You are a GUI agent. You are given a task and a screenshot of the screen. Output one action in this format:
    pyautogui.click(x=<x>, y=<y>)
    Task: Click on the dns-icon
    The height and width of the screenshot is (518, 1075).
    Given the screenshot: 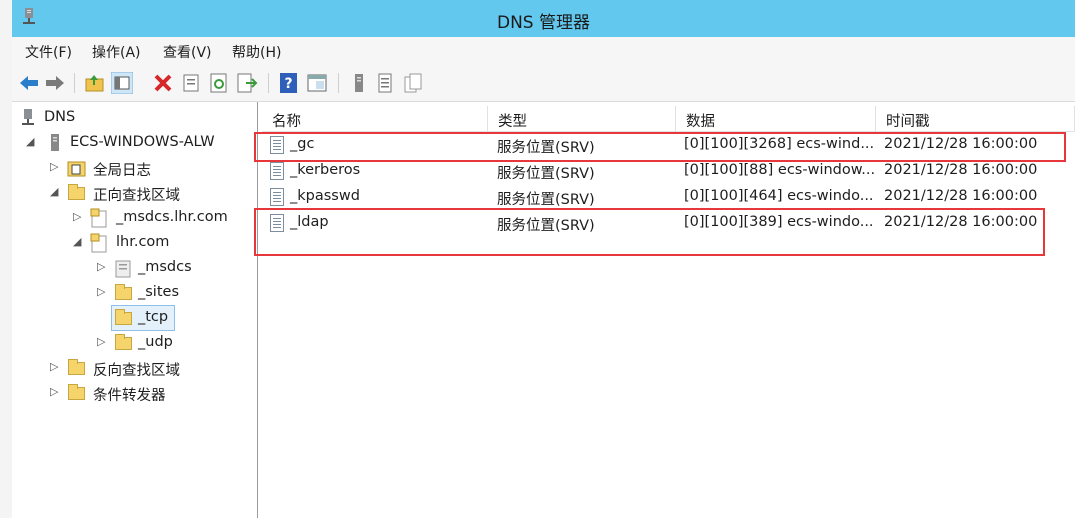 What is the action you would take?
    pyautogui.click(x=28, y=117)
    